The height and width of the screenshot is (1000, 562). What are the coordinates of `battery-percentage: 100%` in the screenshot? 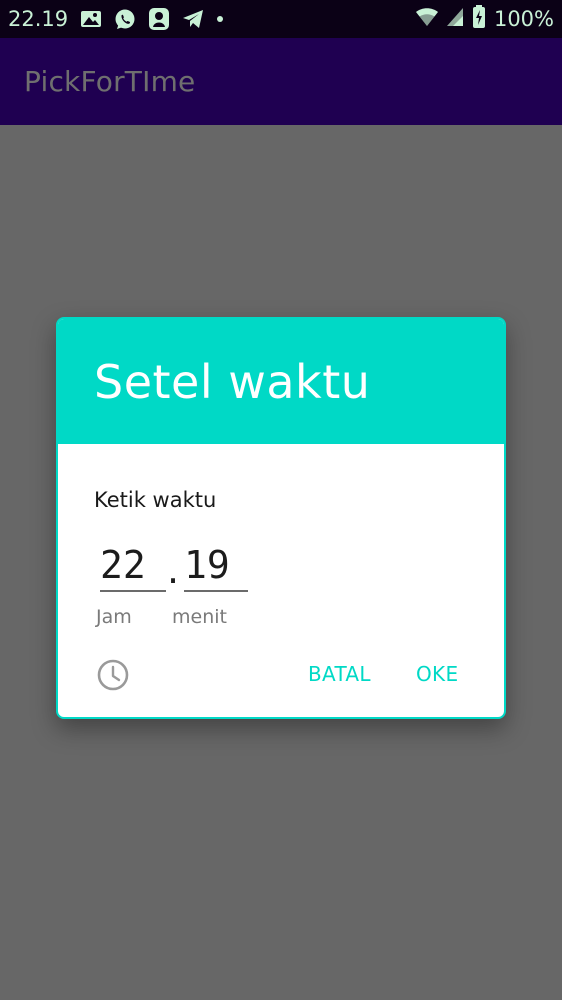 It's located at (523, 19).